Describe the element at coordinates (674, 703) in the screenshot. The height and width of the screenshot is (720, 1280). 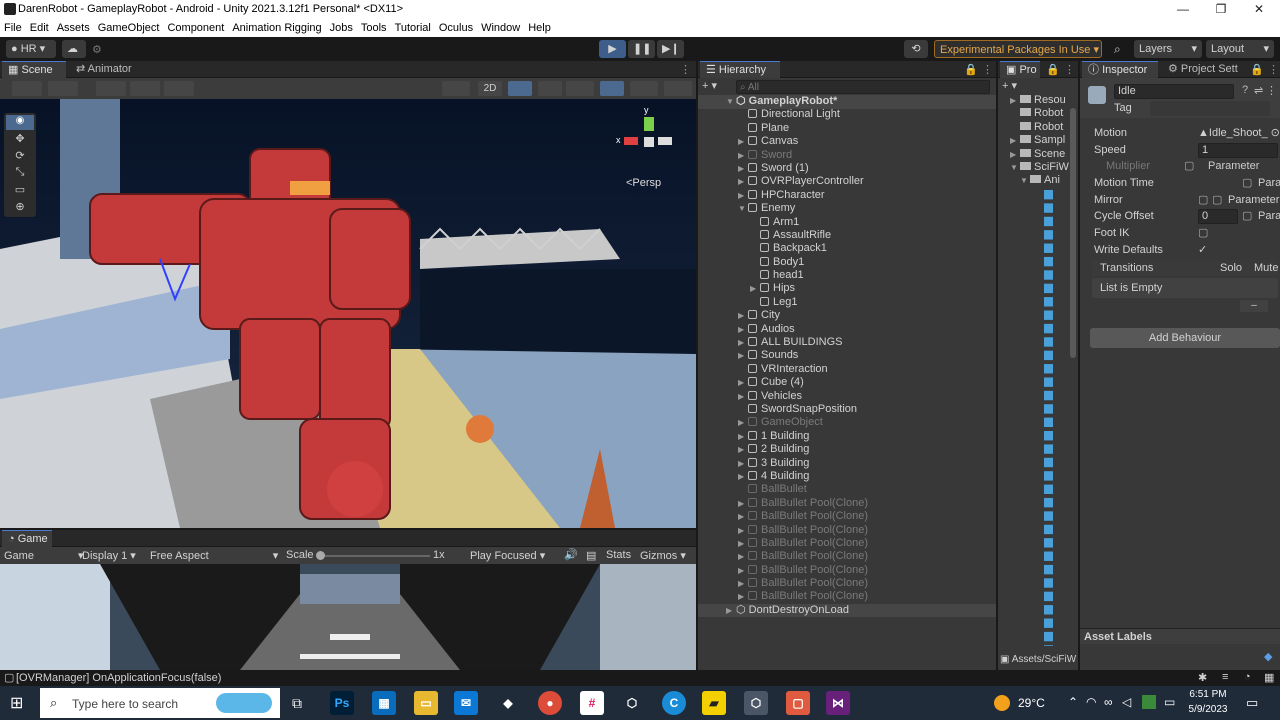
I see `app-c-icon: C` at that location.